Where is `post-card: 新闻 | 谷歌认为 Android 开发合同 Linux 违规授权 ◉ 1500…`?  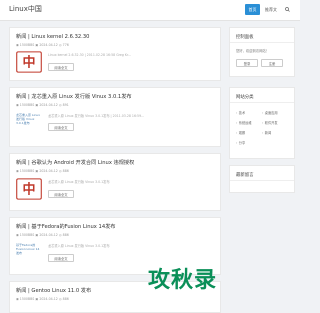 post-card: 新闻 | 谷歌认为 Android 开发合同 Linux 违规授权 ◉ 1500… is located at coordinates (115, 182).